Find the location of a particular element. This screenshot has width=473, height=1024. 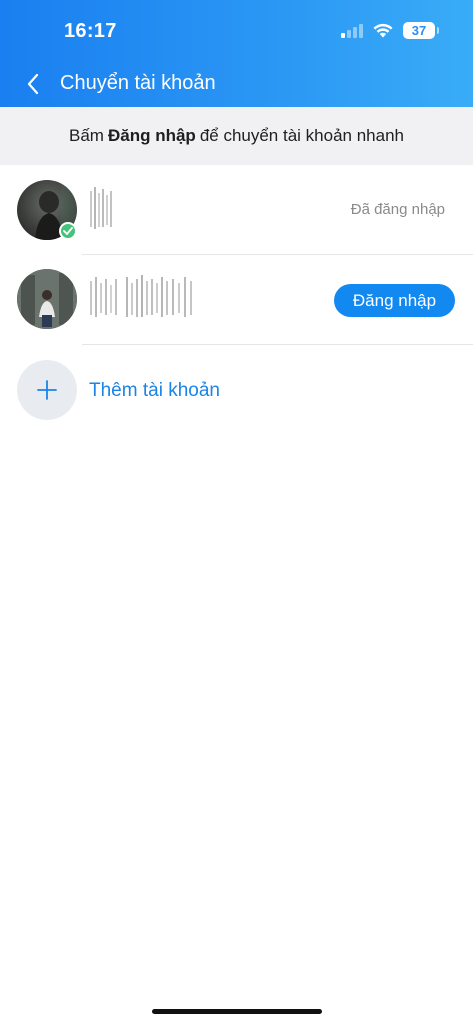

signal-icon is located at coordinates (352, 30).